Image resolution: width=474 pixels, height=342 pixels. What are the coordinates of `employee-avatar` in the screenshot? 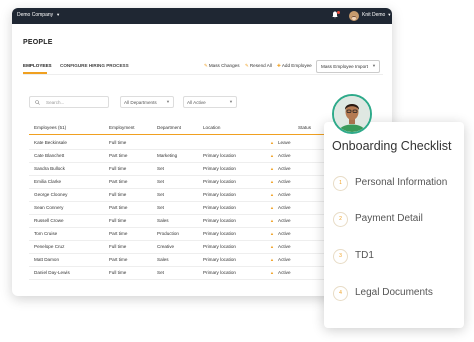 It's located at (352, 114).